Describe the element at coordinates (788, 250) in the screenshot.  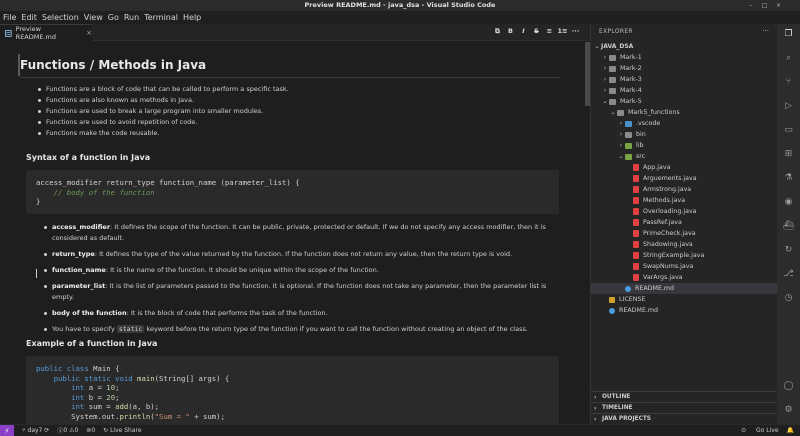
I see `live-share-icon: ↻` at that location.